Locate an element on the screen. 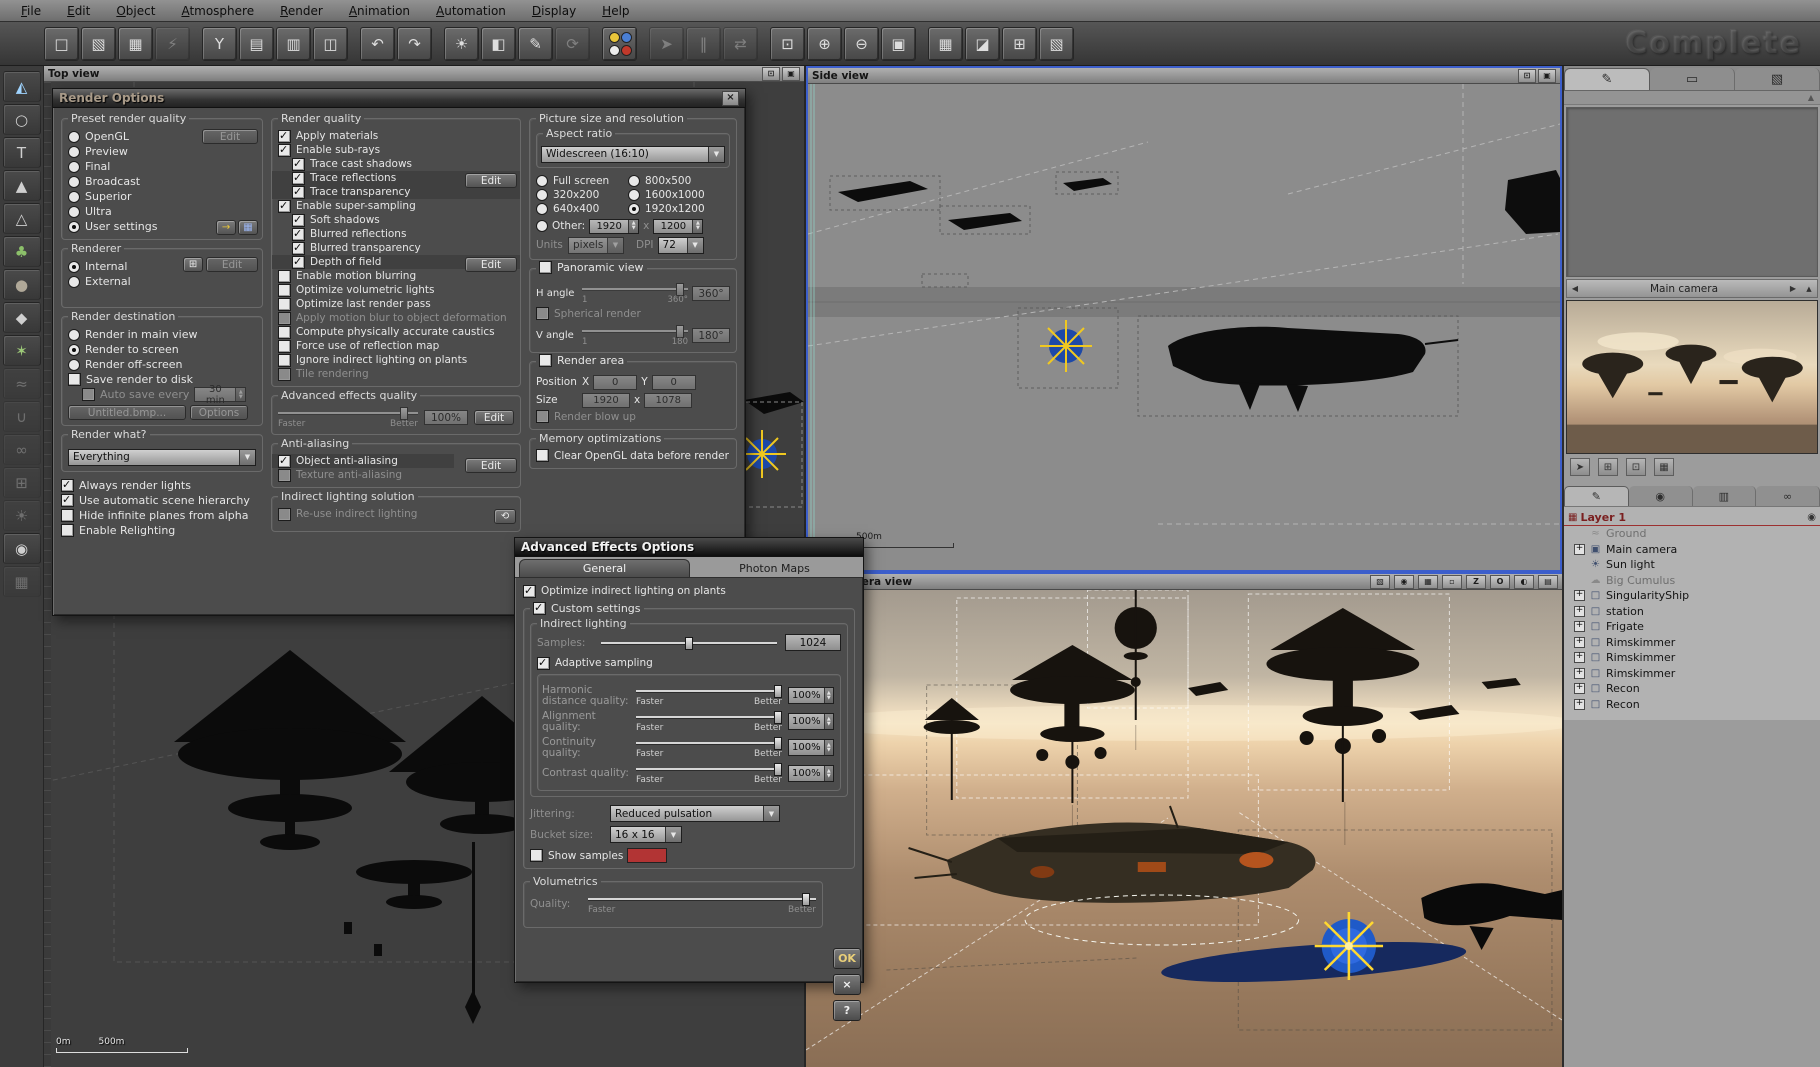 This screenshot has width=1820, height=1067. renderer-radio: External is located at coordinates (162, 281).